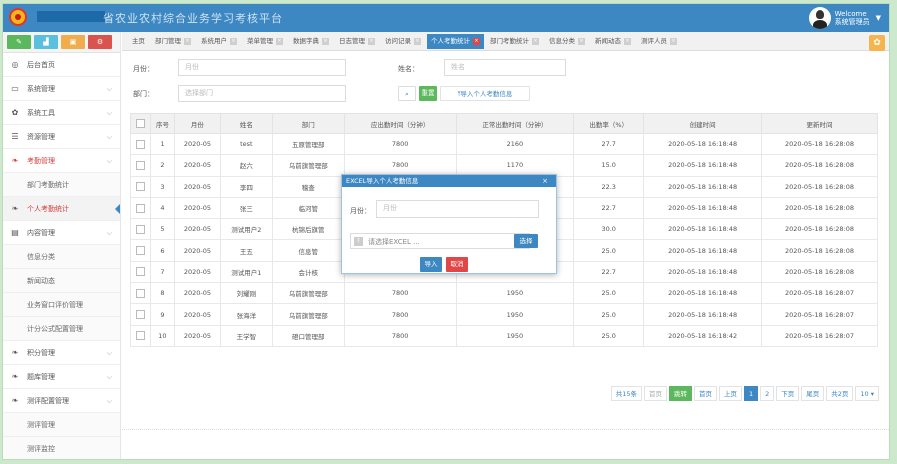  What do you see at coordinates (485, 93) in the screenshot?
I see `import-button: ⤒导入个人考勤信息` at bounding box center [485, 93].